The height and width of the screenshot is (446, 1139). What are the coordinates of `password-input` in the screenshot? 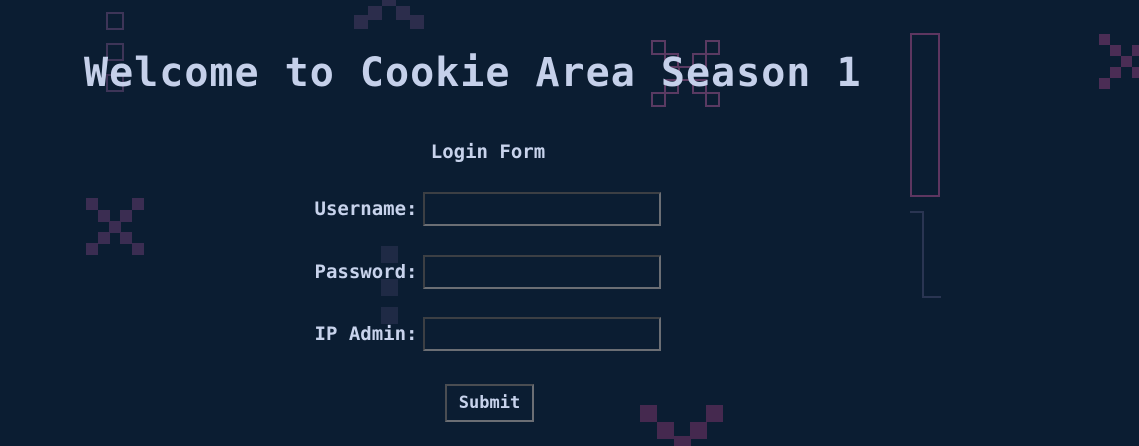 It's located at (542, 272).